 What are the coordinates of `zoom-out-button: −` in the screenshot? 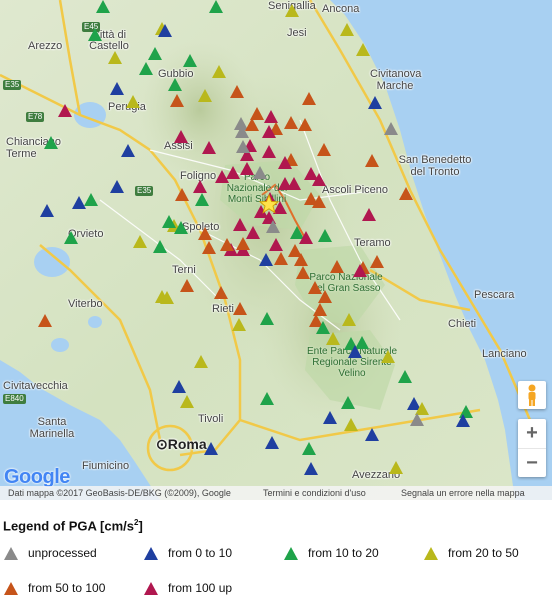 It's located at (532, 463).